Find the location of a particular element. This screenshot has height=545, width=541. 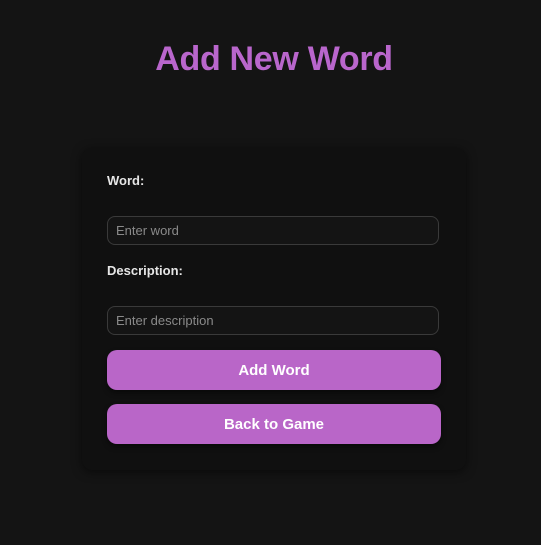

page-title: Add New Word is located at coordinates (274, 59).